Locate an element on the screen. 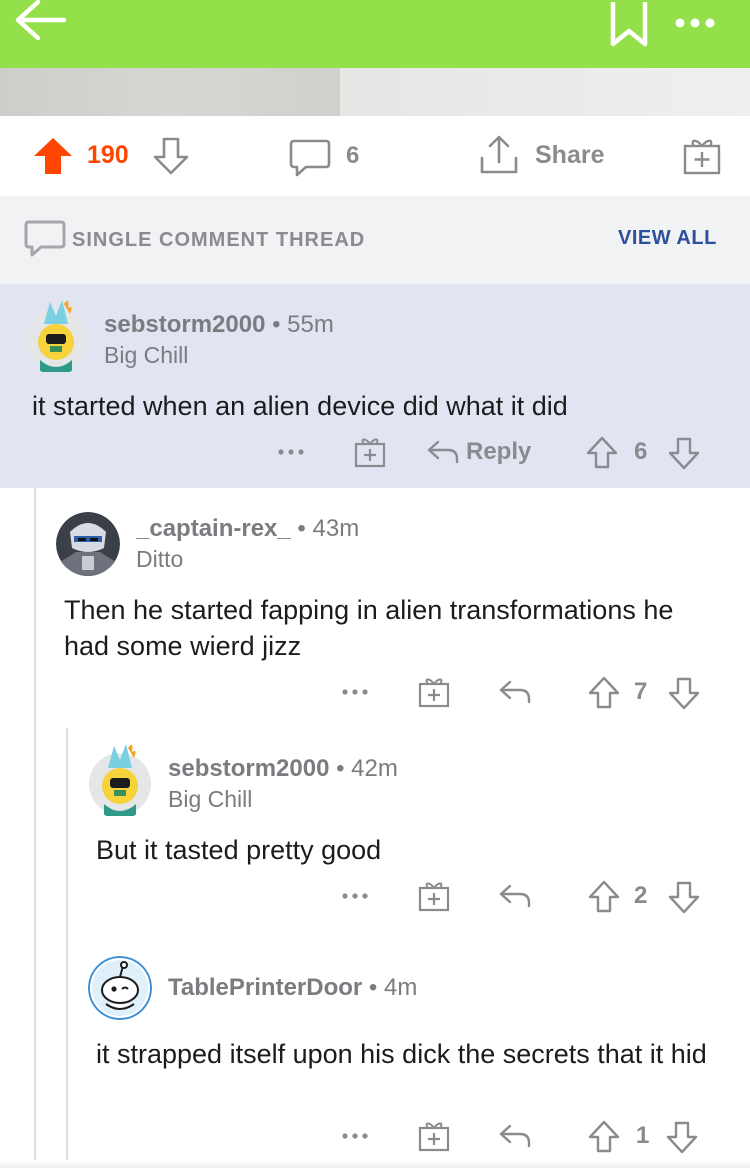 The image size is (750, 1168). thread-label: SINGLE COMMENT THREAD is located at coordinates (219, 240).